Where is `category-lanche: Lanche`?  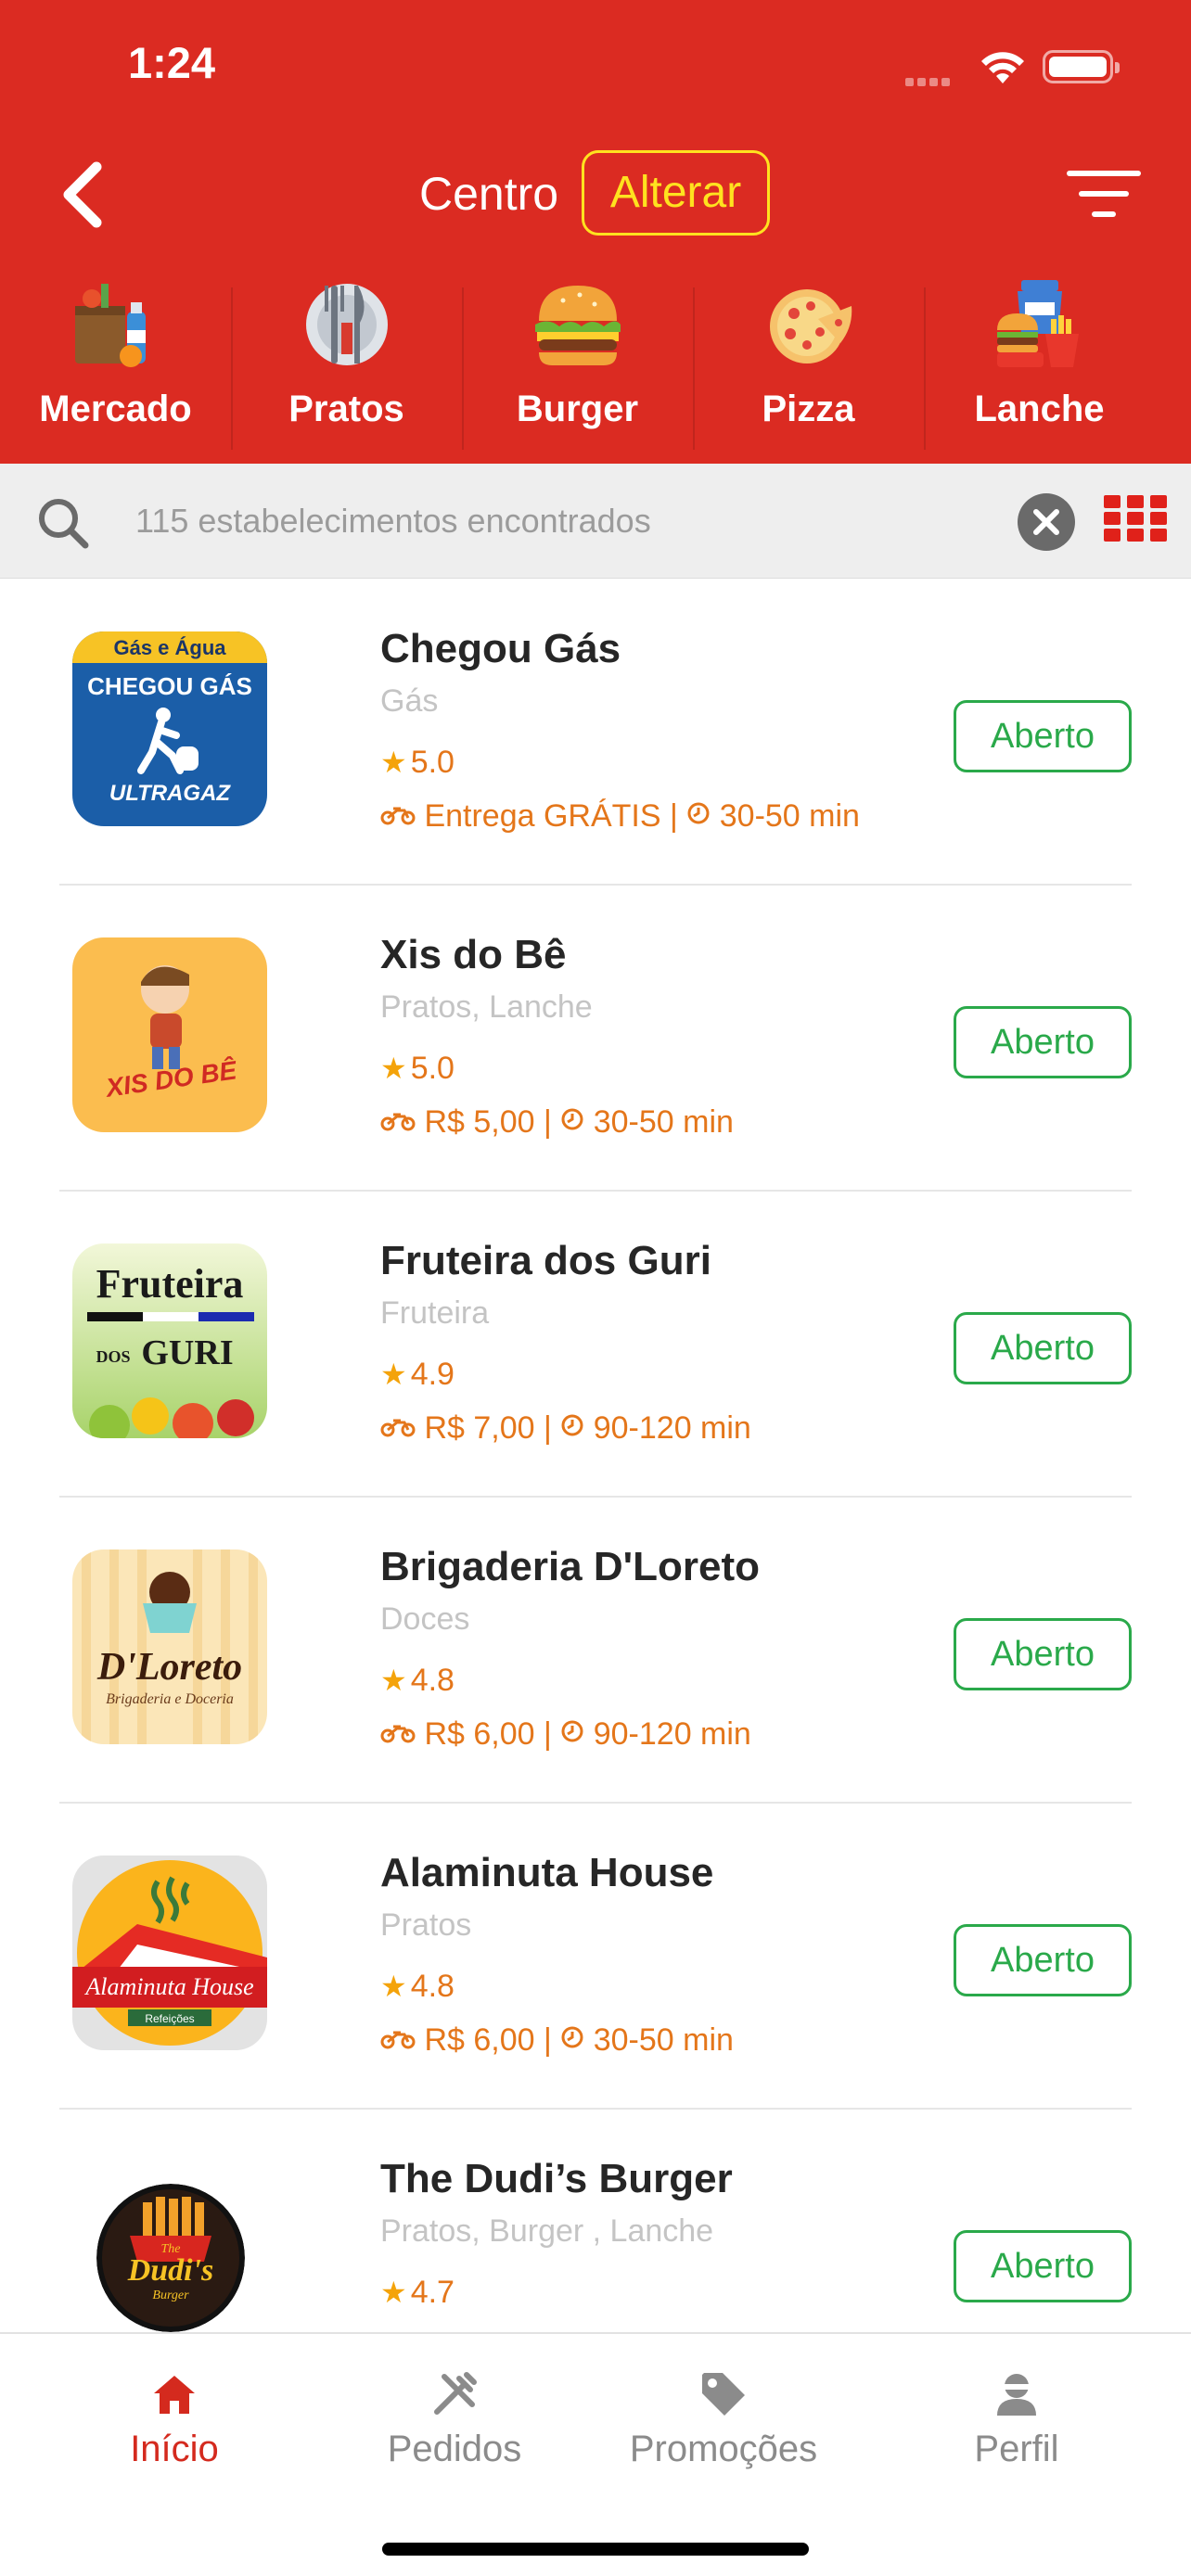
category-lanche: Lanche is located at coordinates (1039, 364).